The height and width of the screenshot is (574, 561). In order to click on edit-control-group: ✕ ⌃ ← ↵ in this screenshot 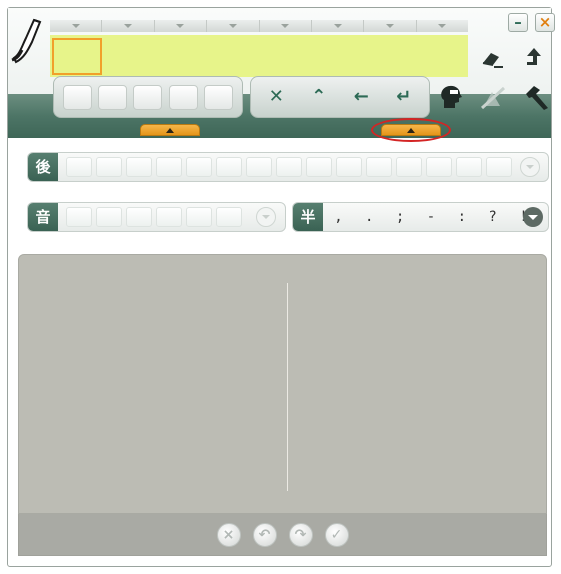, I will do `click(340, 97)`.